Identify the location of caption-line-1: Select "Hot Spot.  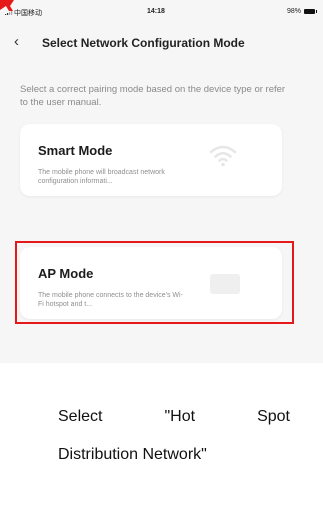
(174, 417).